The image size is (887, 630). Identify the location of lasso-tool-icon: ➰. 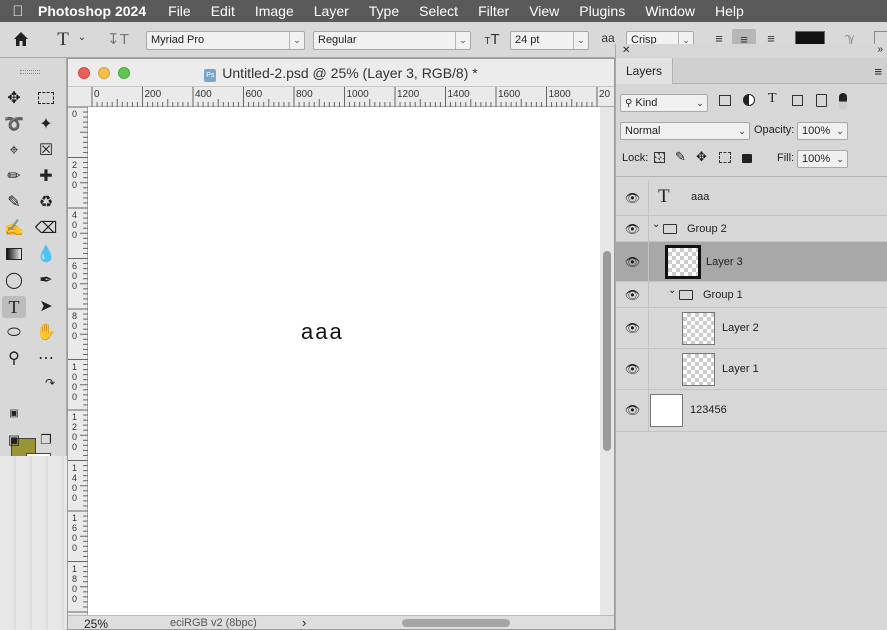
(14, 125).